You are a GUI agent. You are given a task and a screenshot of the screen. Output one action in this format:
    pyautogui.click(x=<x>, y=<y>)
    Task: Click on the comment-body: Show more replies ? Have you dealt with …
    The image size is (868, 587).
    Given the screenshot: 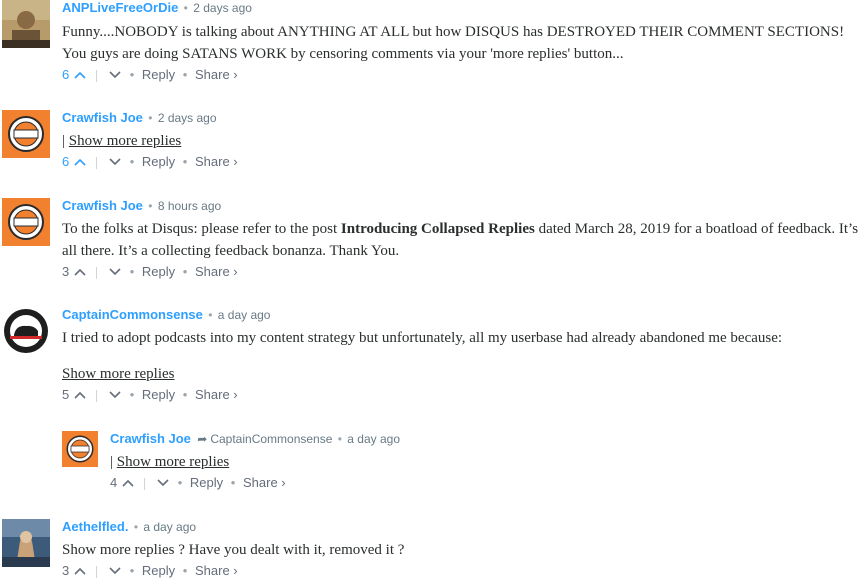 What is the action you would take?
    pyautogui.click(x=233, y=550)
    